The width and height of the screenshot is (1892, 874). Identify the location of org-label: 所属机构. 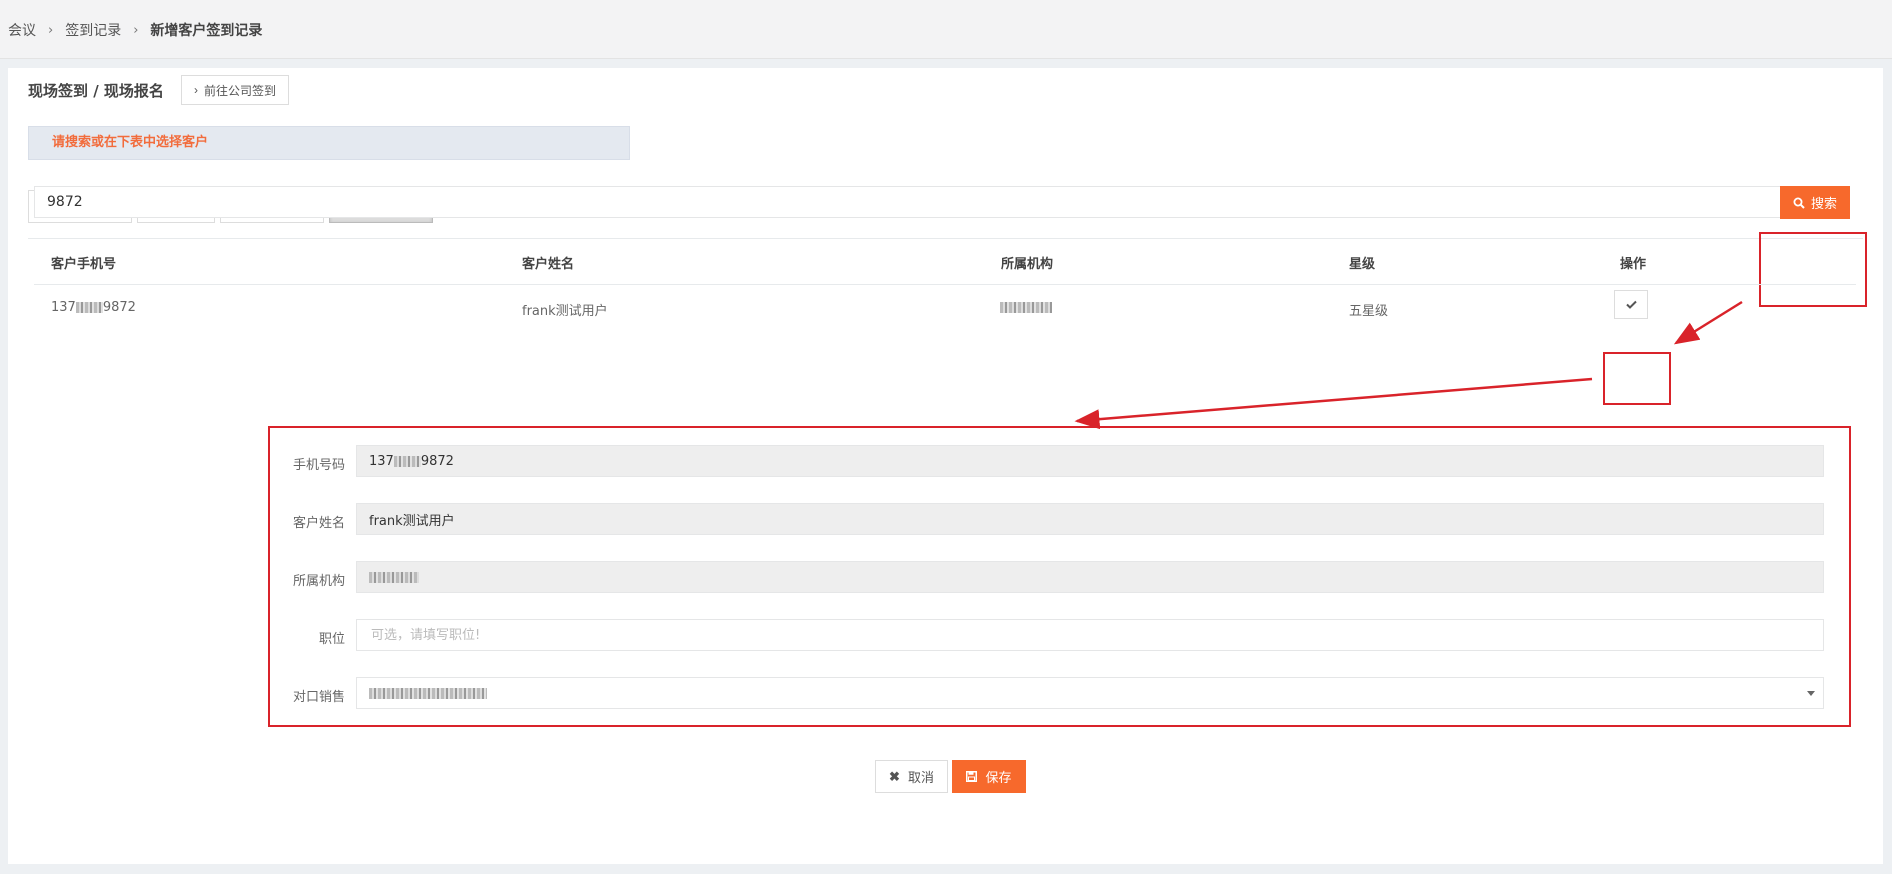
(318, 581).